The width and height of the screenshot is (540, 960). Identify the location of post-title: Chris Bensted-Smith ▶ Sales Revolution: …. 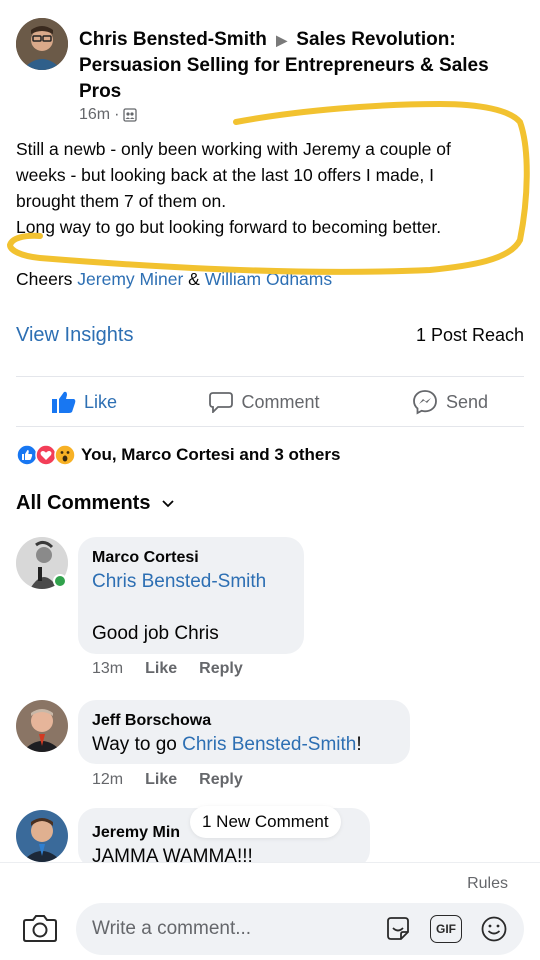
(299, 66).